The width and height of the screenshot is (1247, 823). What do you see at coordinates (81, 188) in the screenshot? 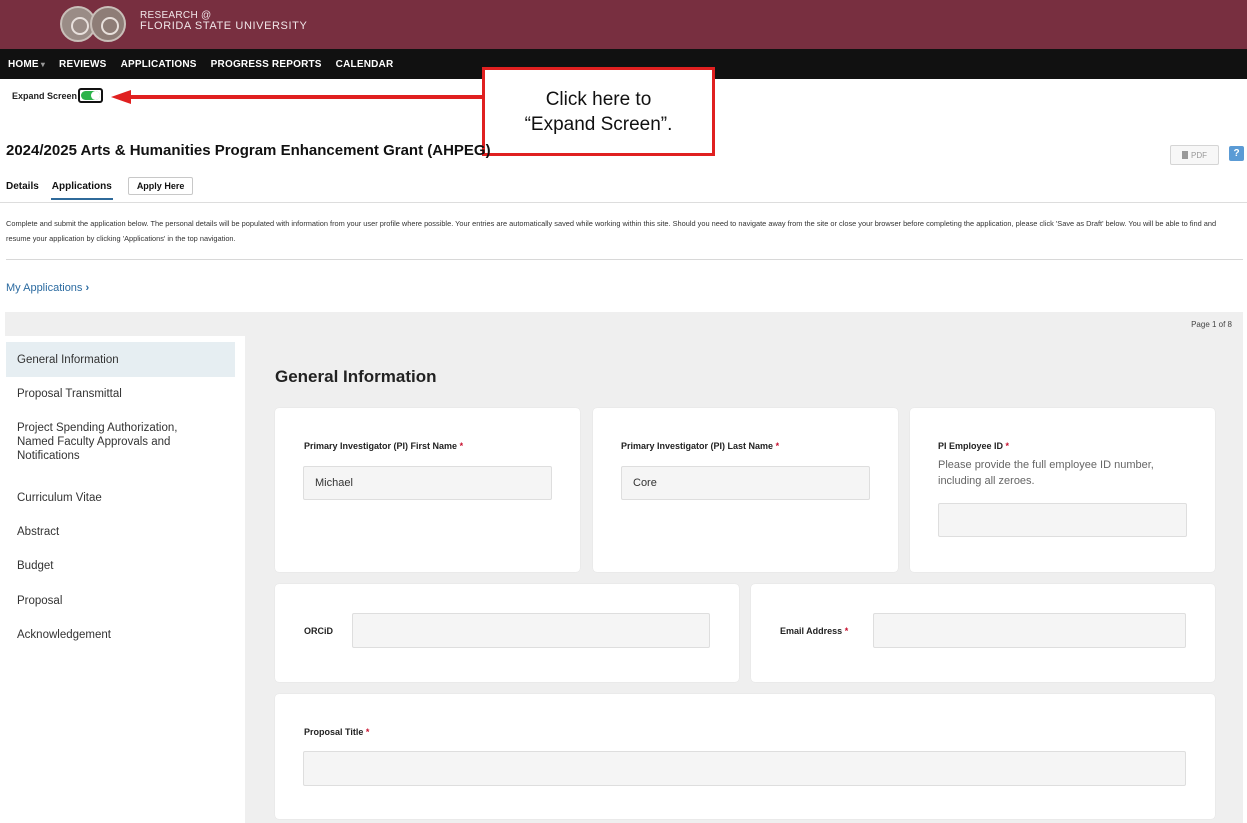
I see `tab-applications: Applications` at bounding box center [81, 188].